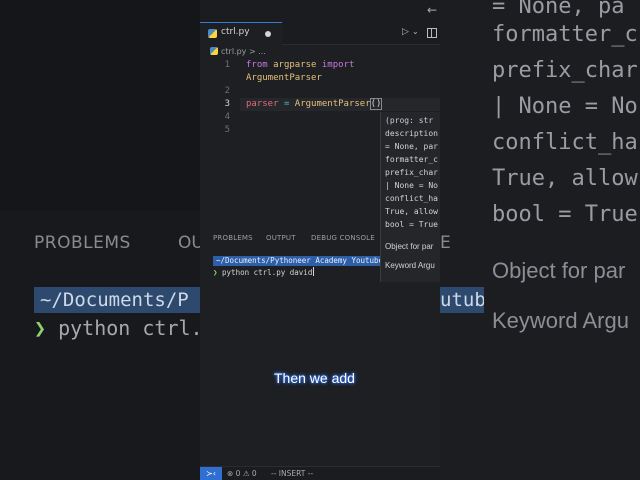 Image resolution: width=640 pixels, height=480 pixels. I want to click on parentheses: (), so click(376, 104).